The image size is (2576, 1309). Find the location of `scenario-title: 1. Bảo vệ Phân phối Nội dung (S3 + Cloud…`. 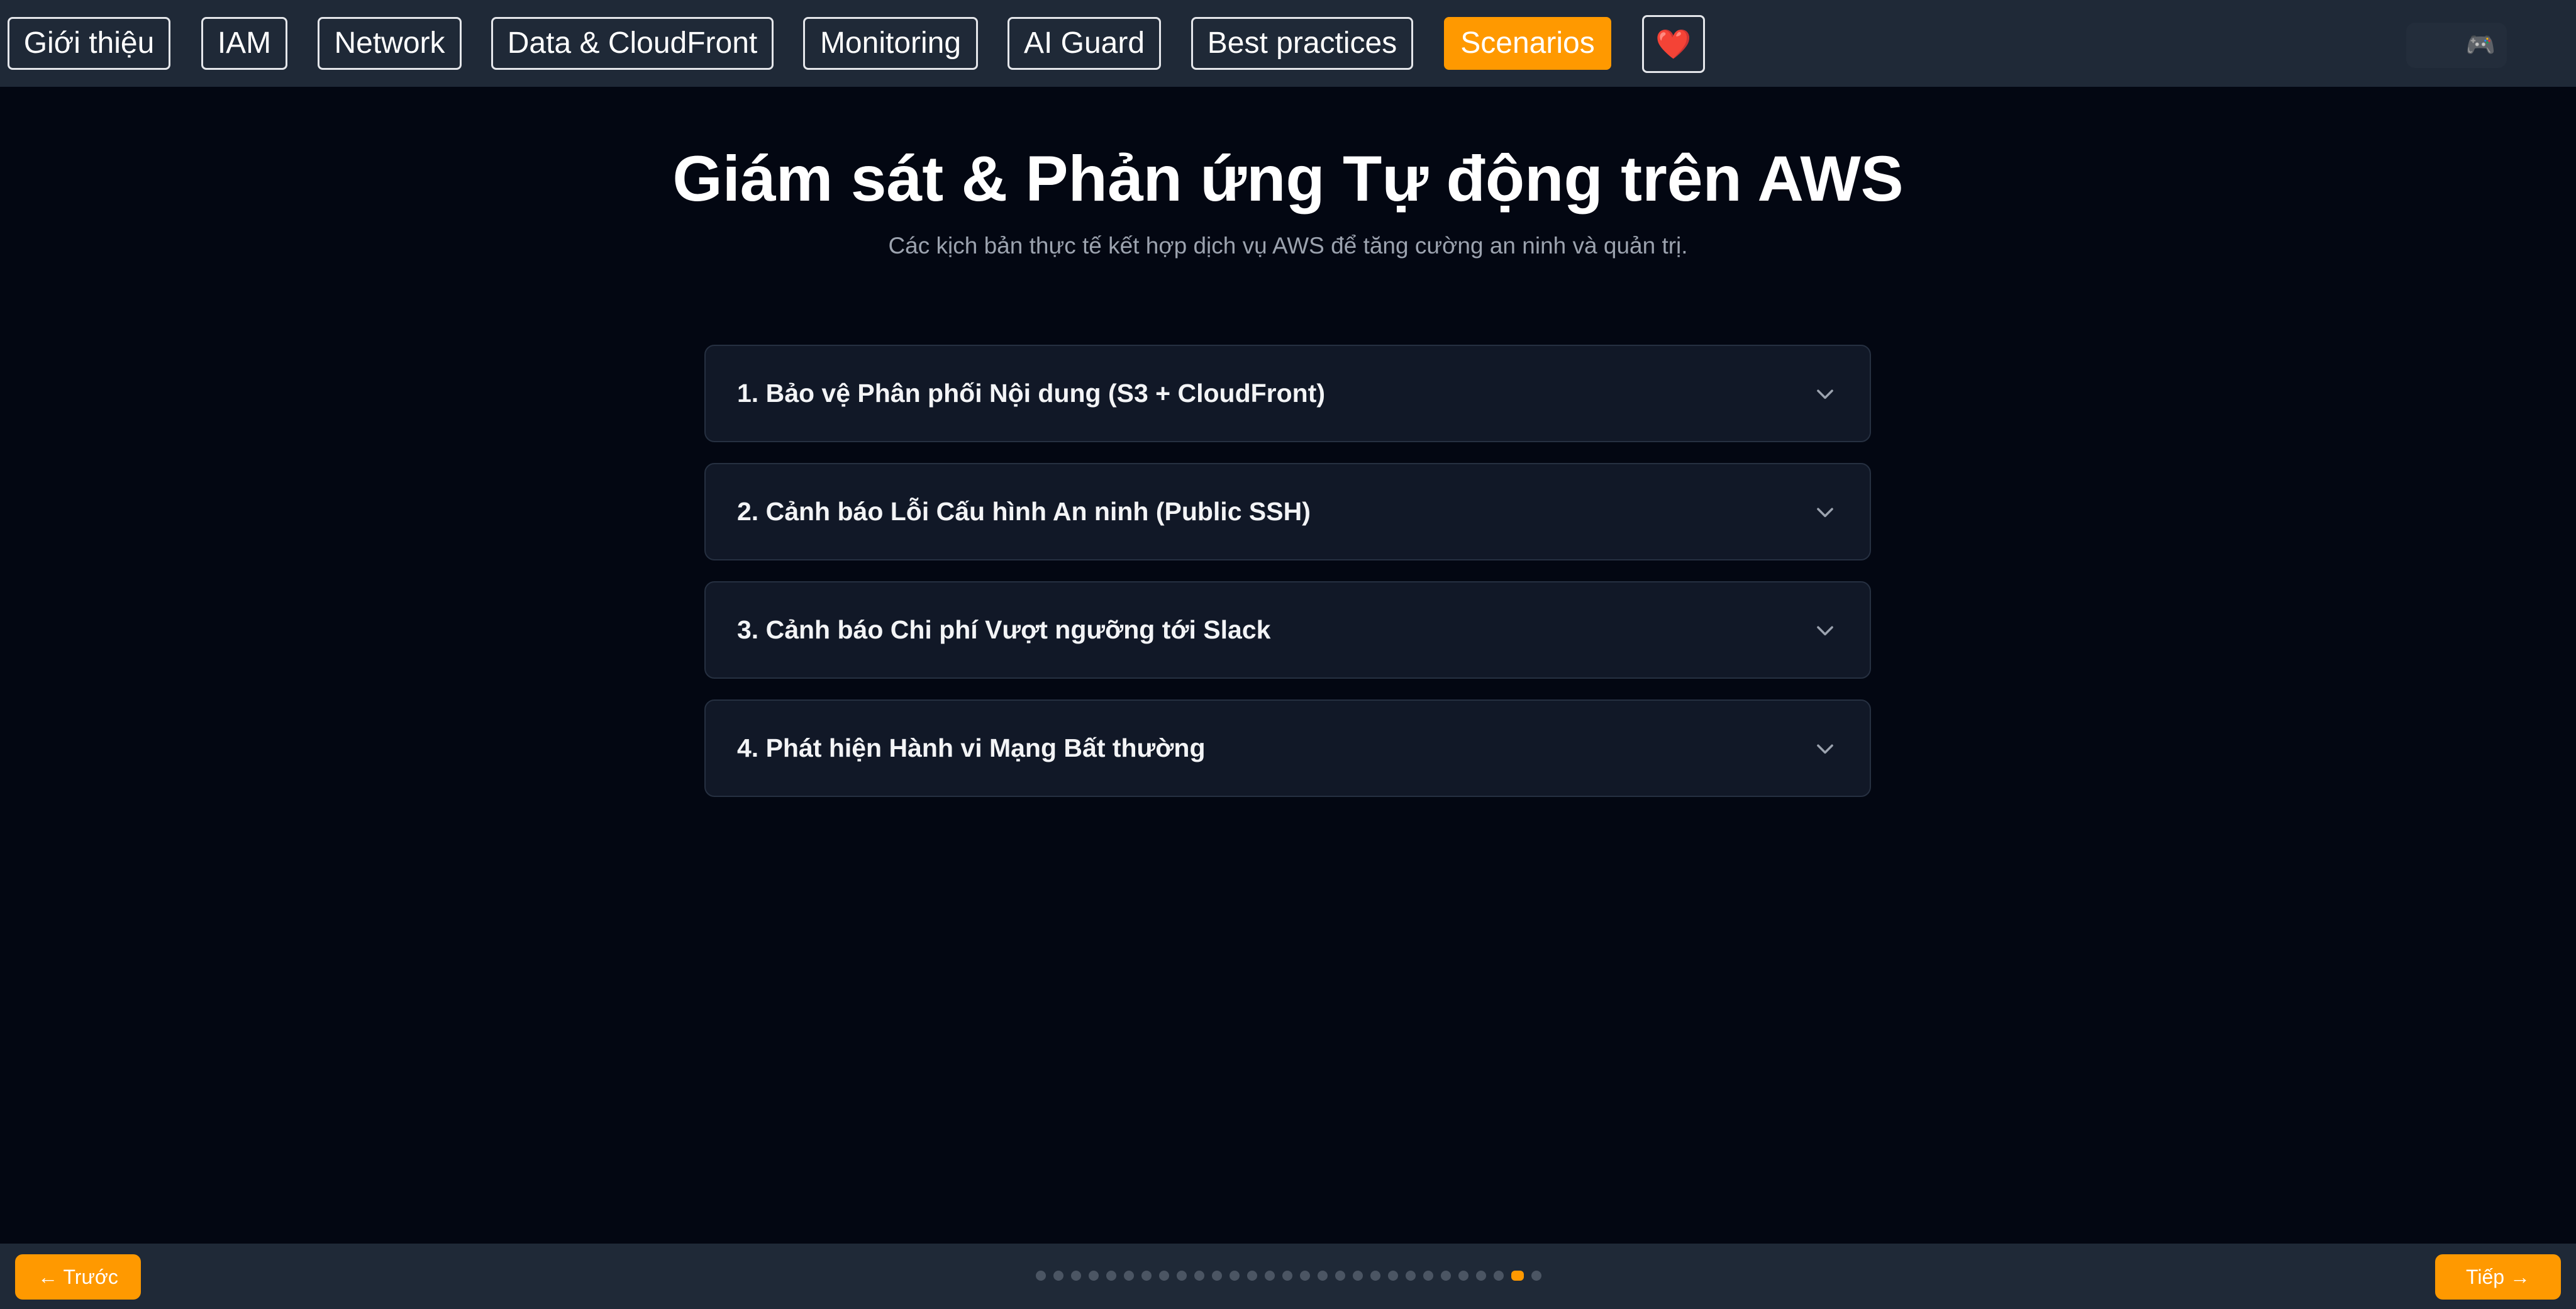

scenario-title: 1. Bảo vệ Phân phối Nội dung (S3 + Cloud… is located at coordinates (1031, 393).